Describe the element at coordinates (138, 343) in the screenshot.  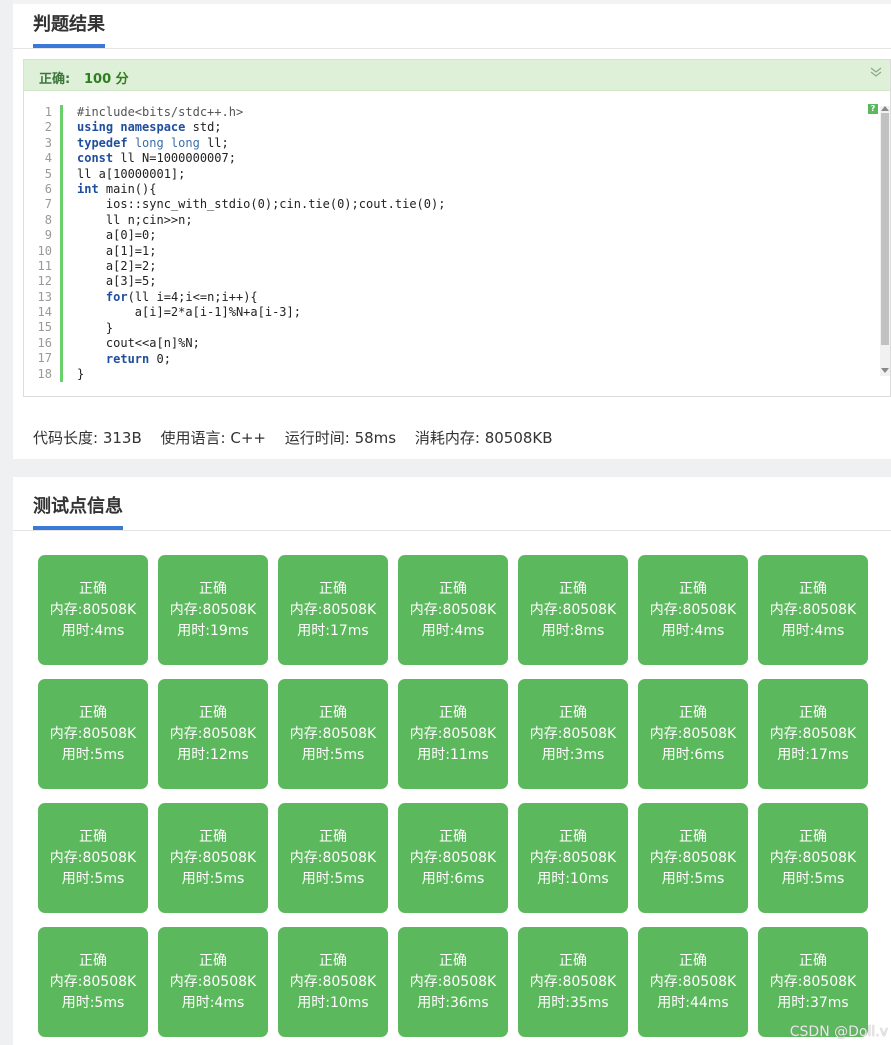
I see `code-line: cout<<a[n]%N;` at that location.